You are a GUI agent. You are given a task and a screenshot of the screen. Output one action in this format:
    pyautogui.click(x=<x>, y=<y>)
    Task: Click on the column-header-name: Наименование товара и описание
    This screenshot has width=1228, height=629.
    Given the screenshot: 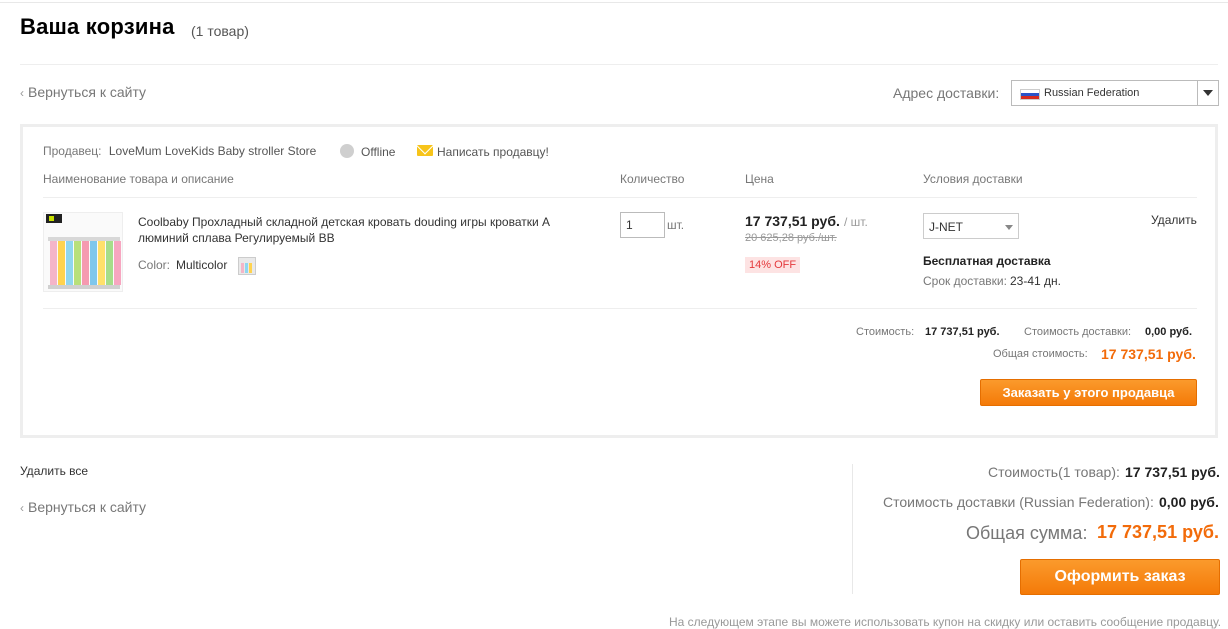 What is the action you would take?
    pyautogui.click(x=138, y=179)
    